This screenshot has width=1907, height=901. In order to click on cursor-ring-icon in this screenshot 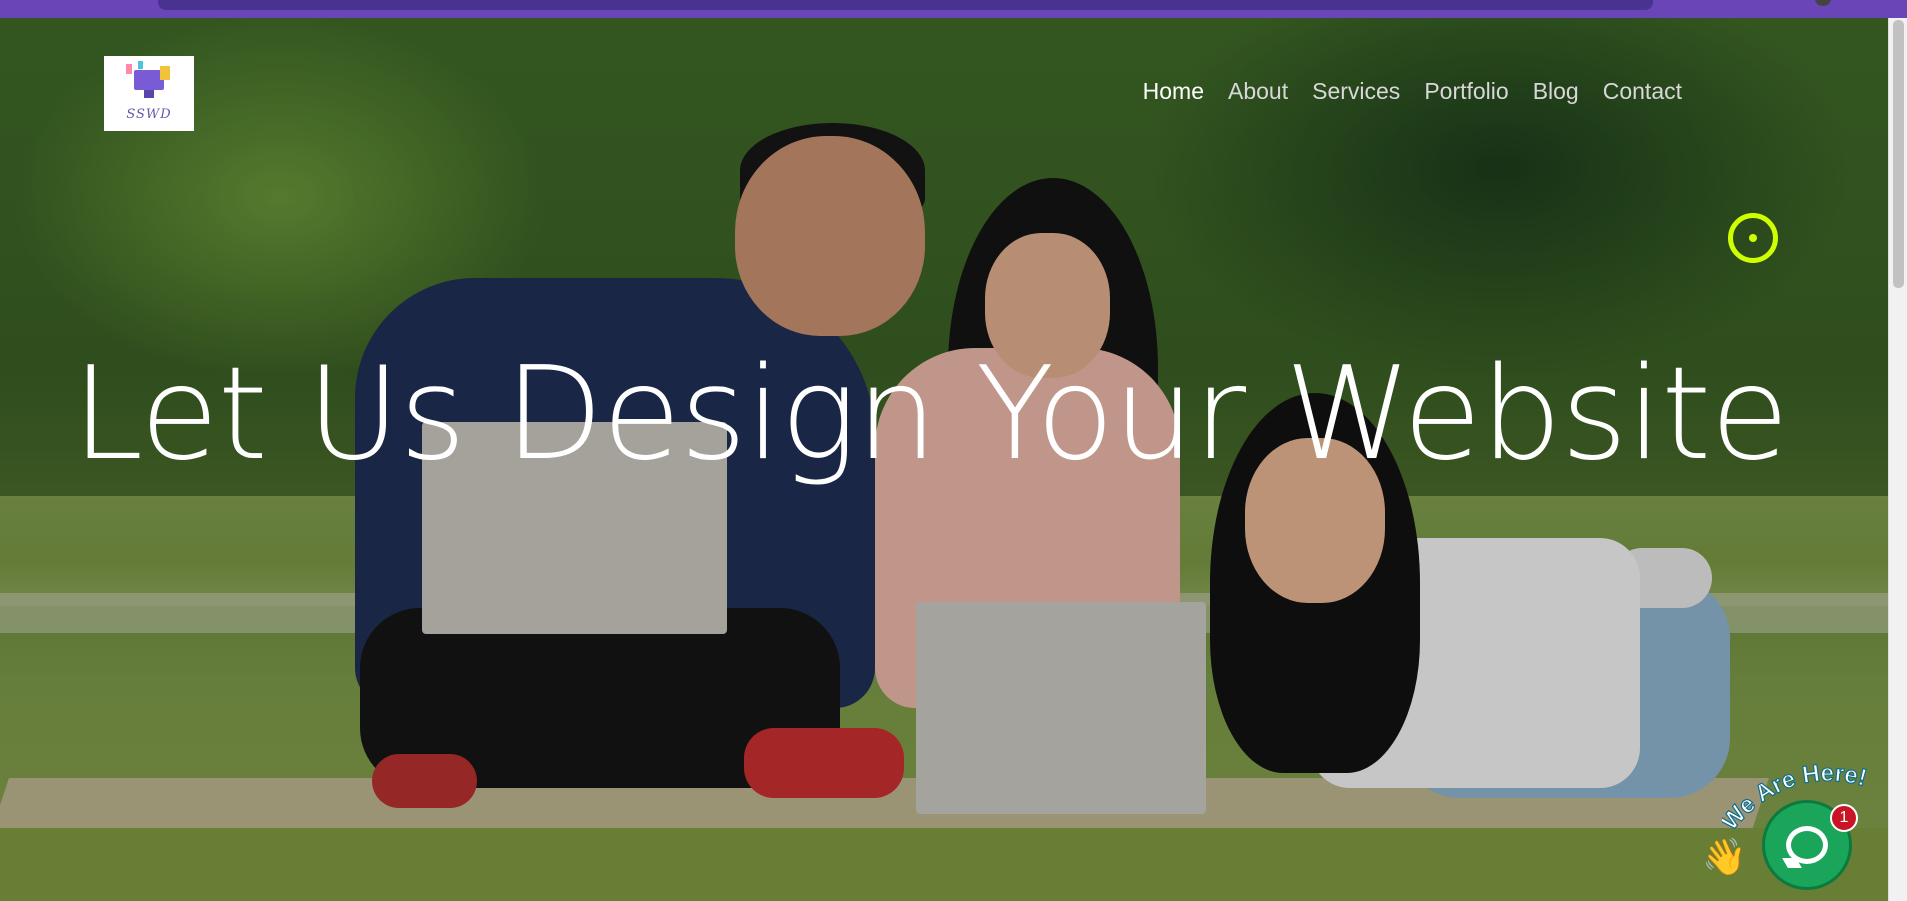, I will do `click(1753, 238)`.